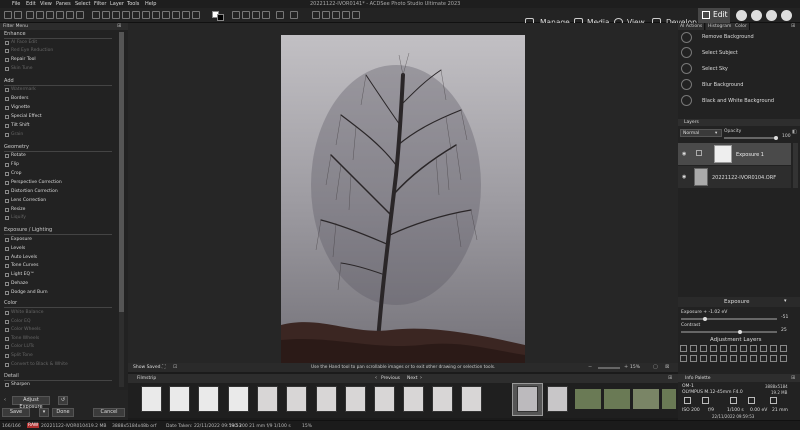 This screenshot has width=800, height=430. What do you see at coordinates (740, 332) in the screenshot?
I see `contrast-slider-knob` at bounding box center [740, 332].